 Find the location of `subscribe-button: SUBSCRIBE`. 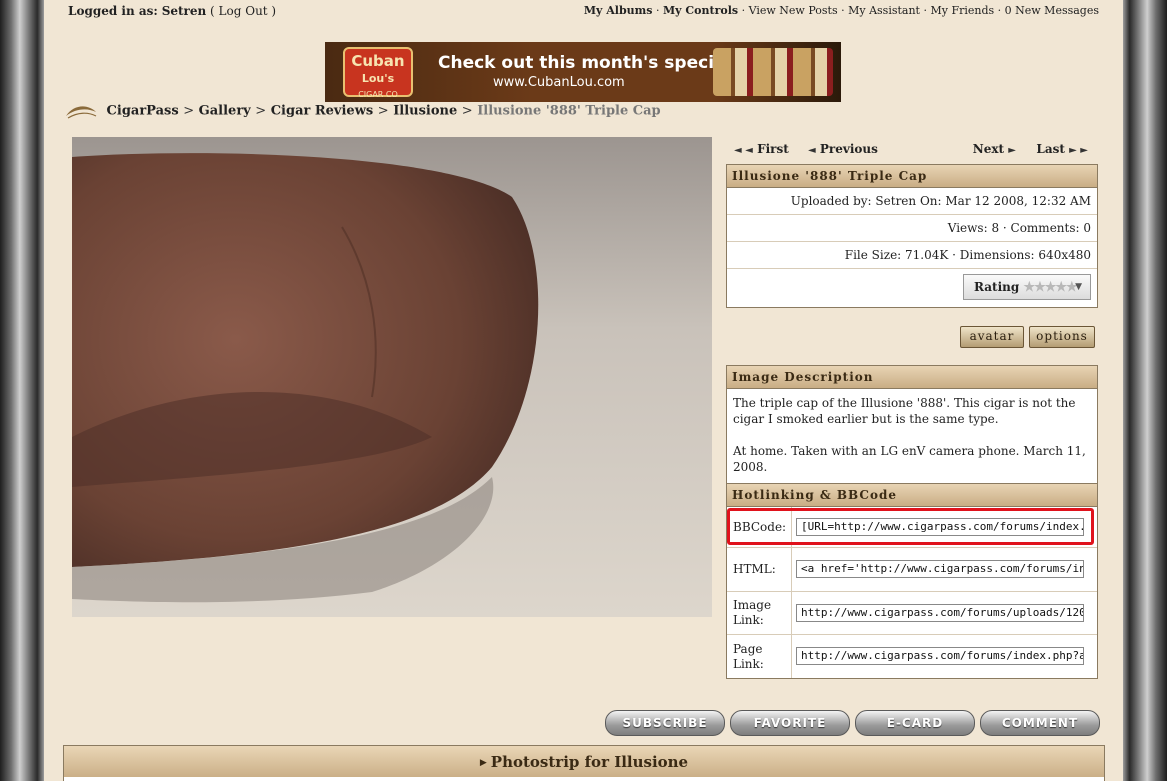

subscribe-button: SUBSCRIBE is located at coordinates (665, 723).